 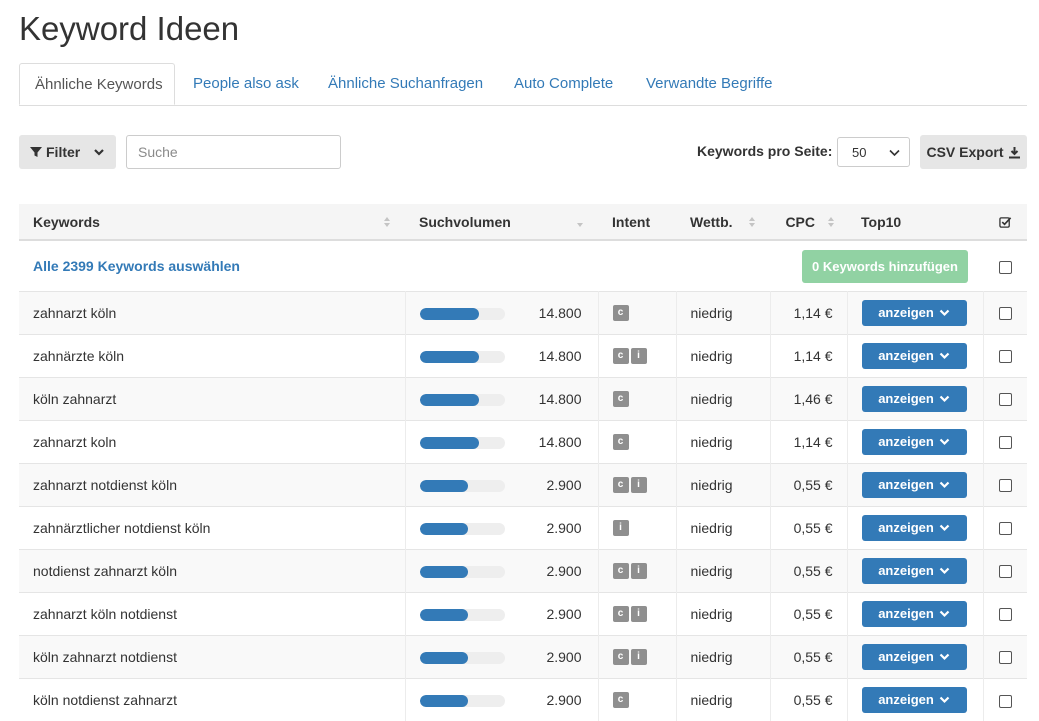 I want to click on intent-cell: c, so click(x=637, y=441).